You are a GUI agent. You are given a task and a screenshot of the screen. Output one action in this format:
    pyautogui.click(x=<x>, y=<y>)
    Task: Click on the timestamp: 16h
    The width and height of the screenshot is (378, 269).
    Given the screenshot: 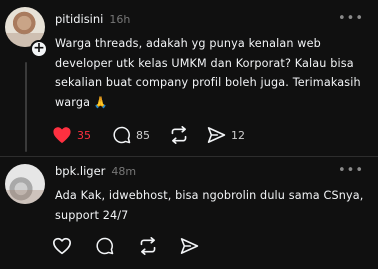 What is the action you would take?
    pyautogui.click(x=120, y=19)
    